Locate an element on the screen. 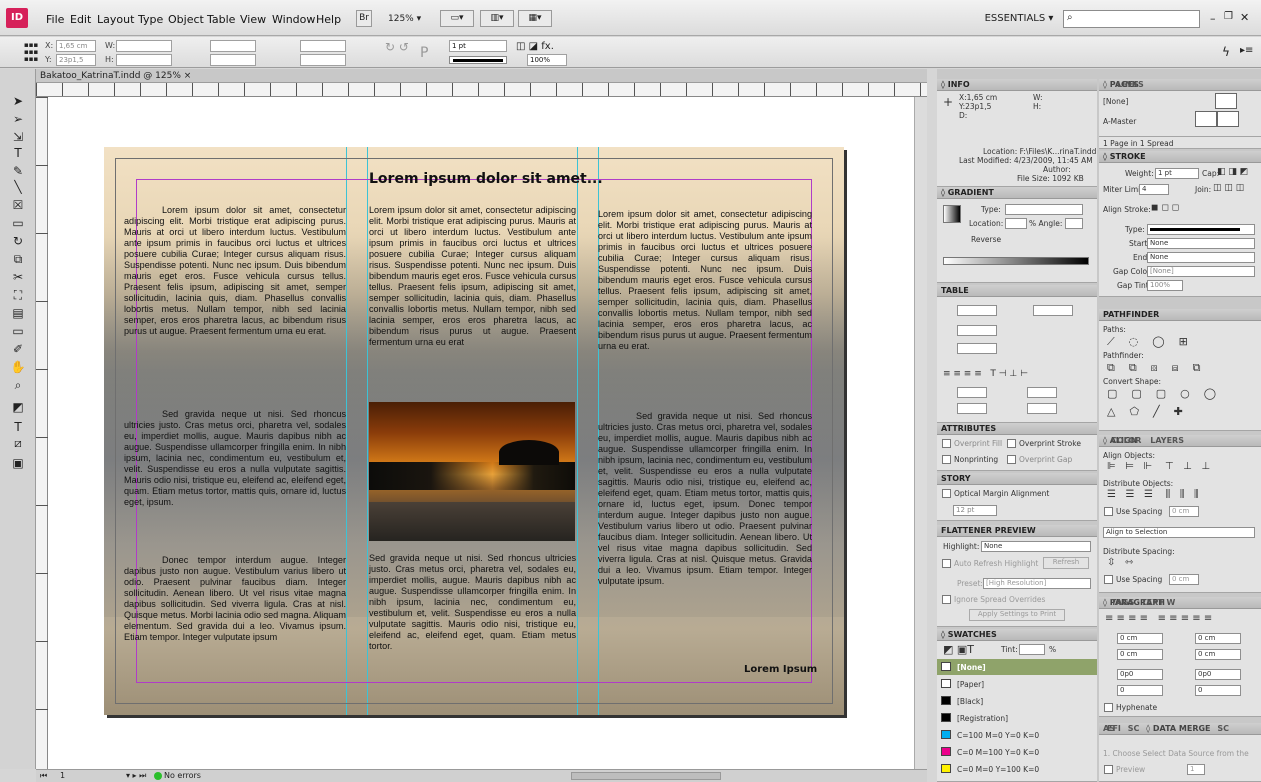 The width and height of the screenshot is (1261, 782). line-tool-icon: ╲ is located at coordinates (18, 187).